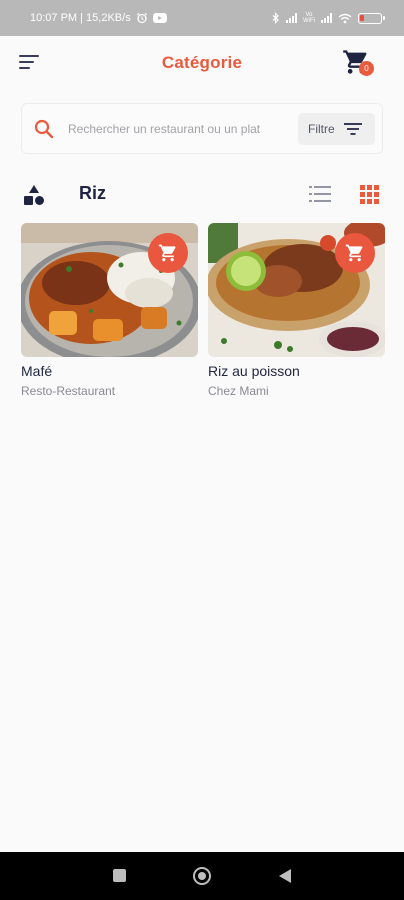  Describe the element at coordinates (68, 391) in the screenshot. I see `restaurant-name: Resto-Restaurant` at that location.